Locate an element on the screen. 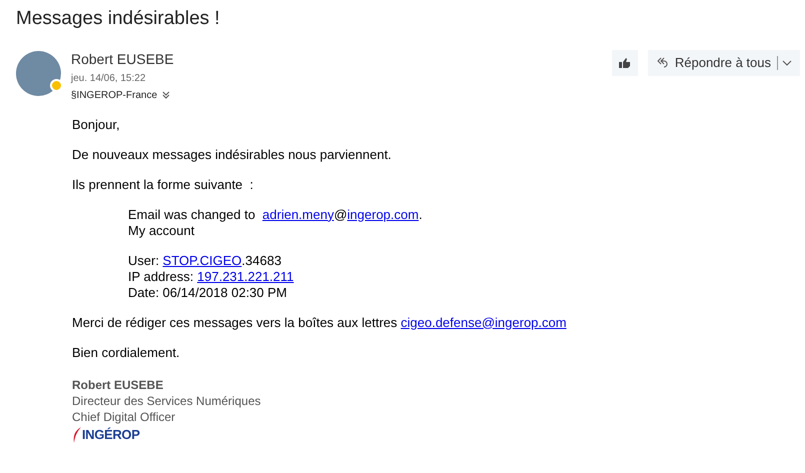  body-paragraph: Bonjour, is located at coordinates (96, 124).